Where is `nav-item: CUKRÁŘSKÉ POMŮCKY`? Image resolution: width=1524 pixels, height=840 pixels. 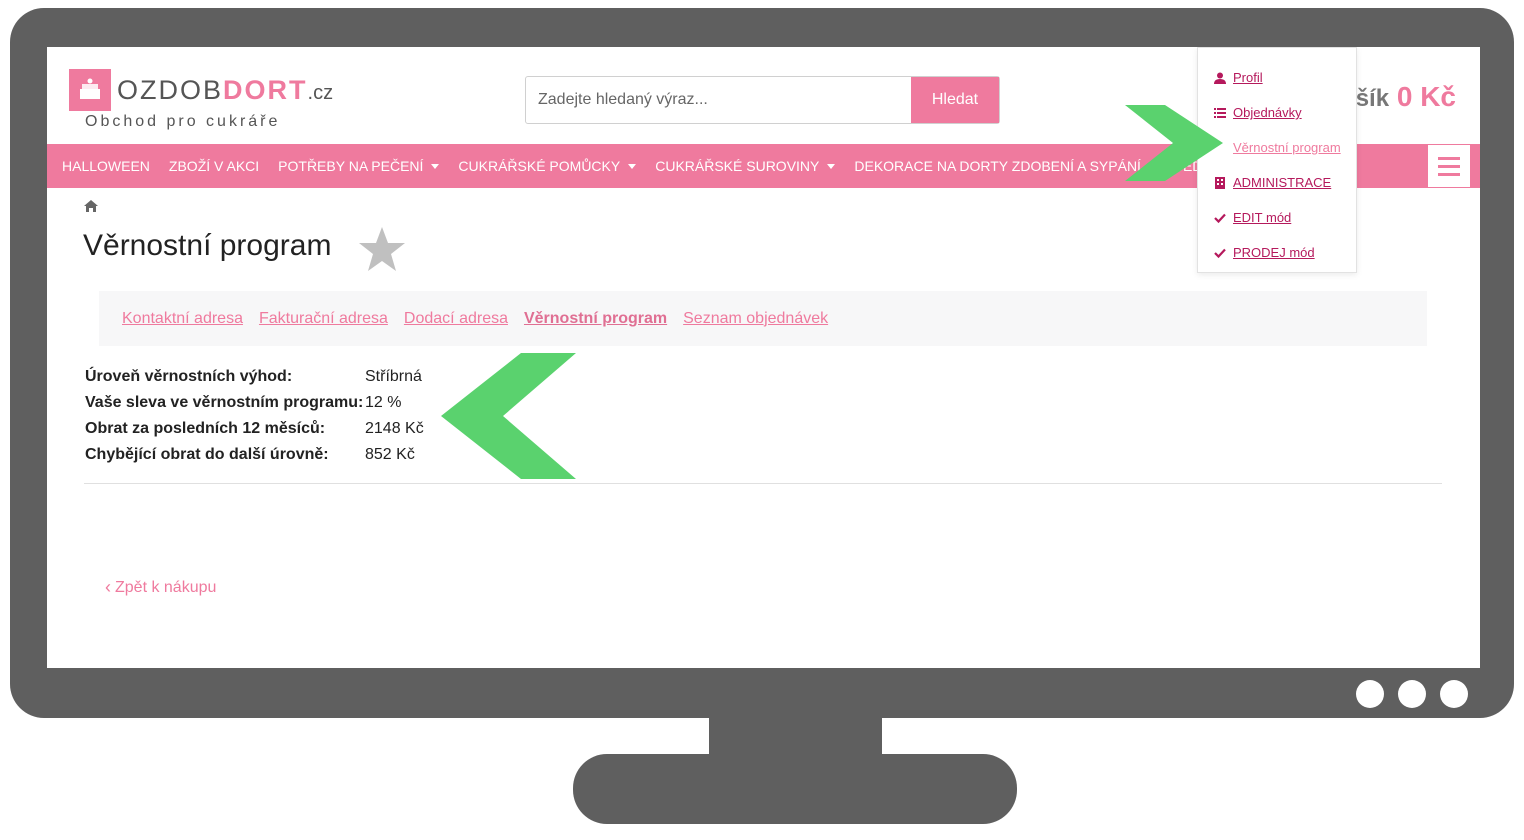
nav-item: CUKRÁŘSKÉ POMŮCKY is located at coordinates (547, 166).